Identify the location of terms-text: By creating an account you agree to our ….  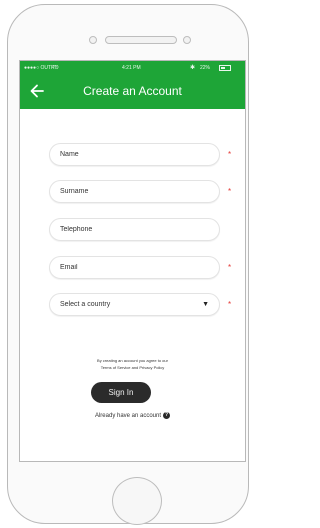
(132, 364).